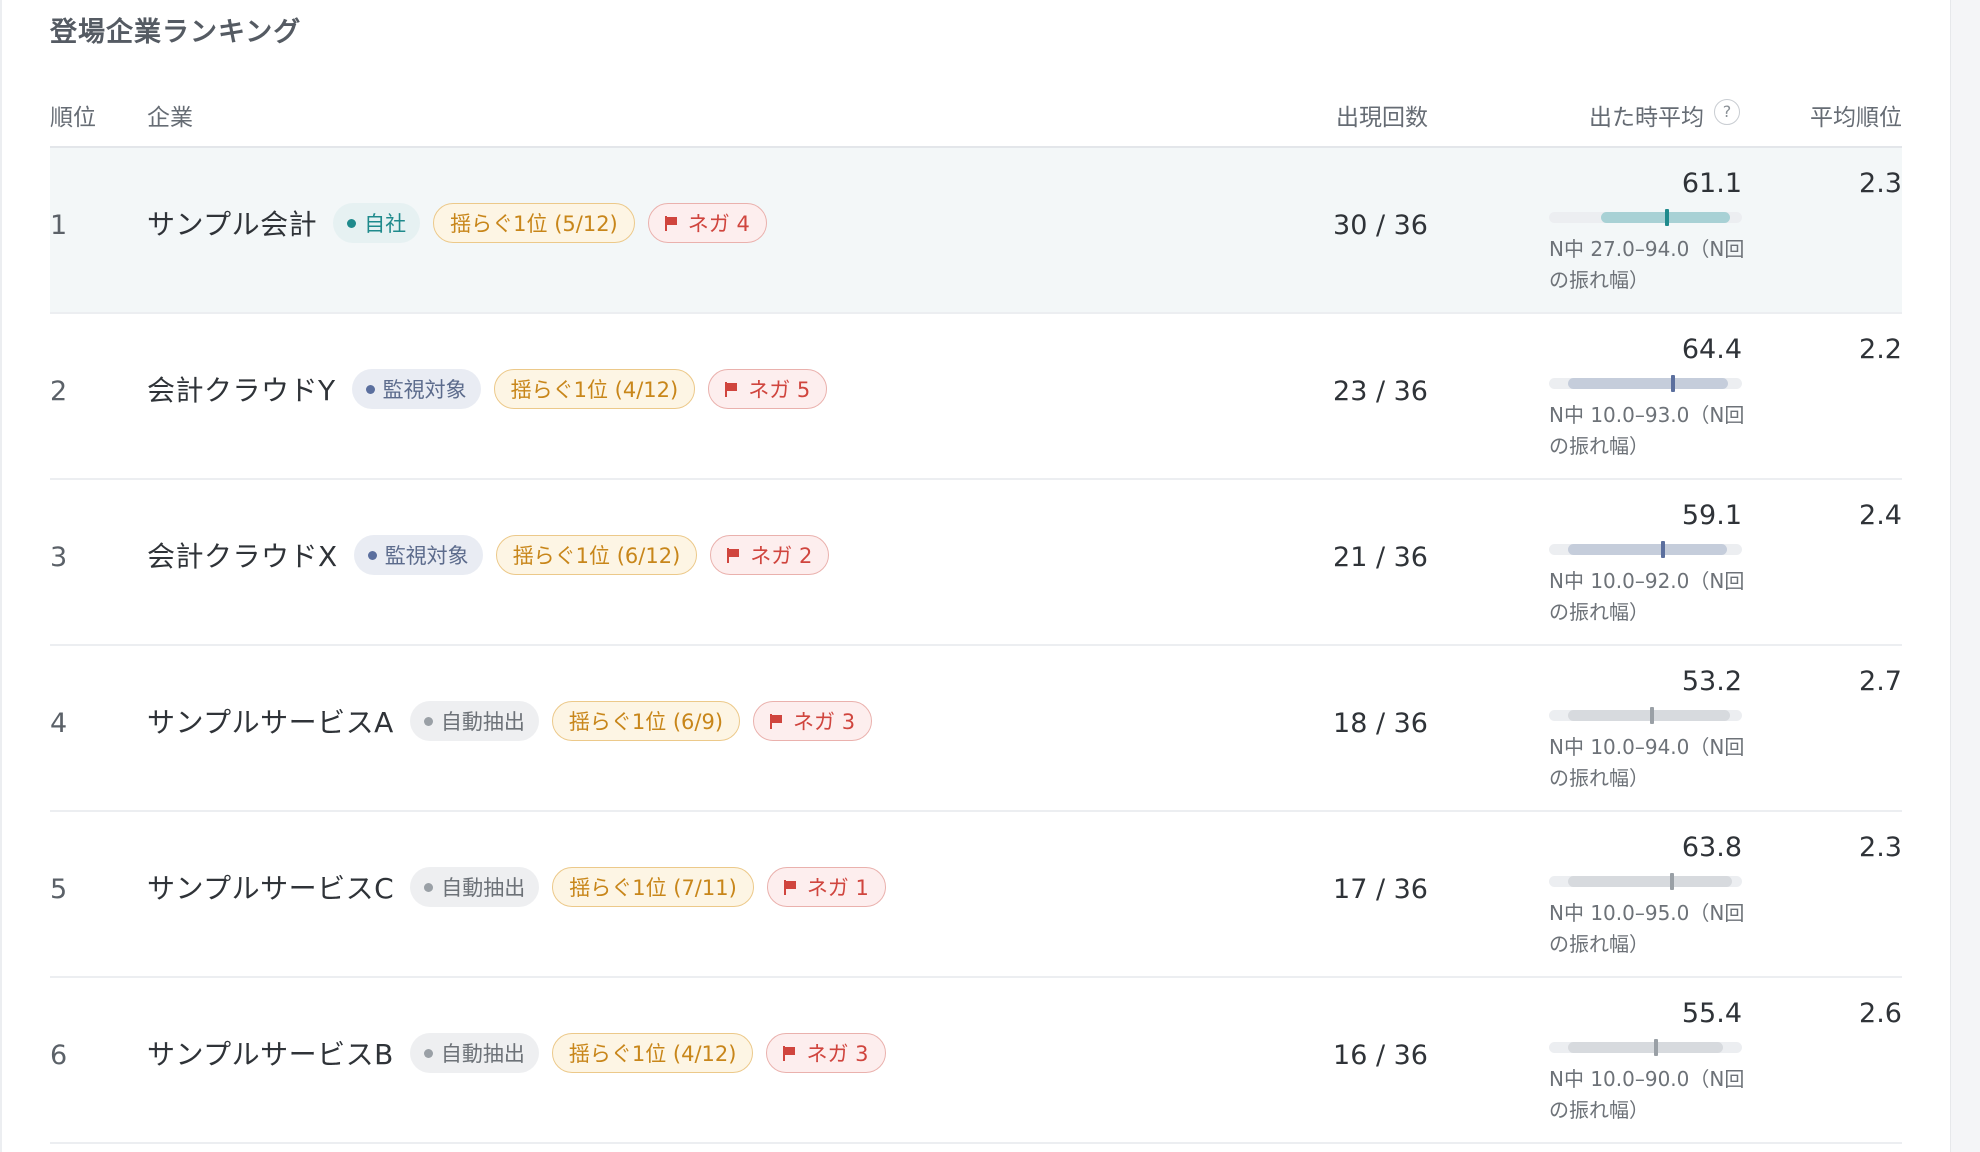  I want to click on sway-badge: 揺らぐ1位 (5/12), so click(534, 223).